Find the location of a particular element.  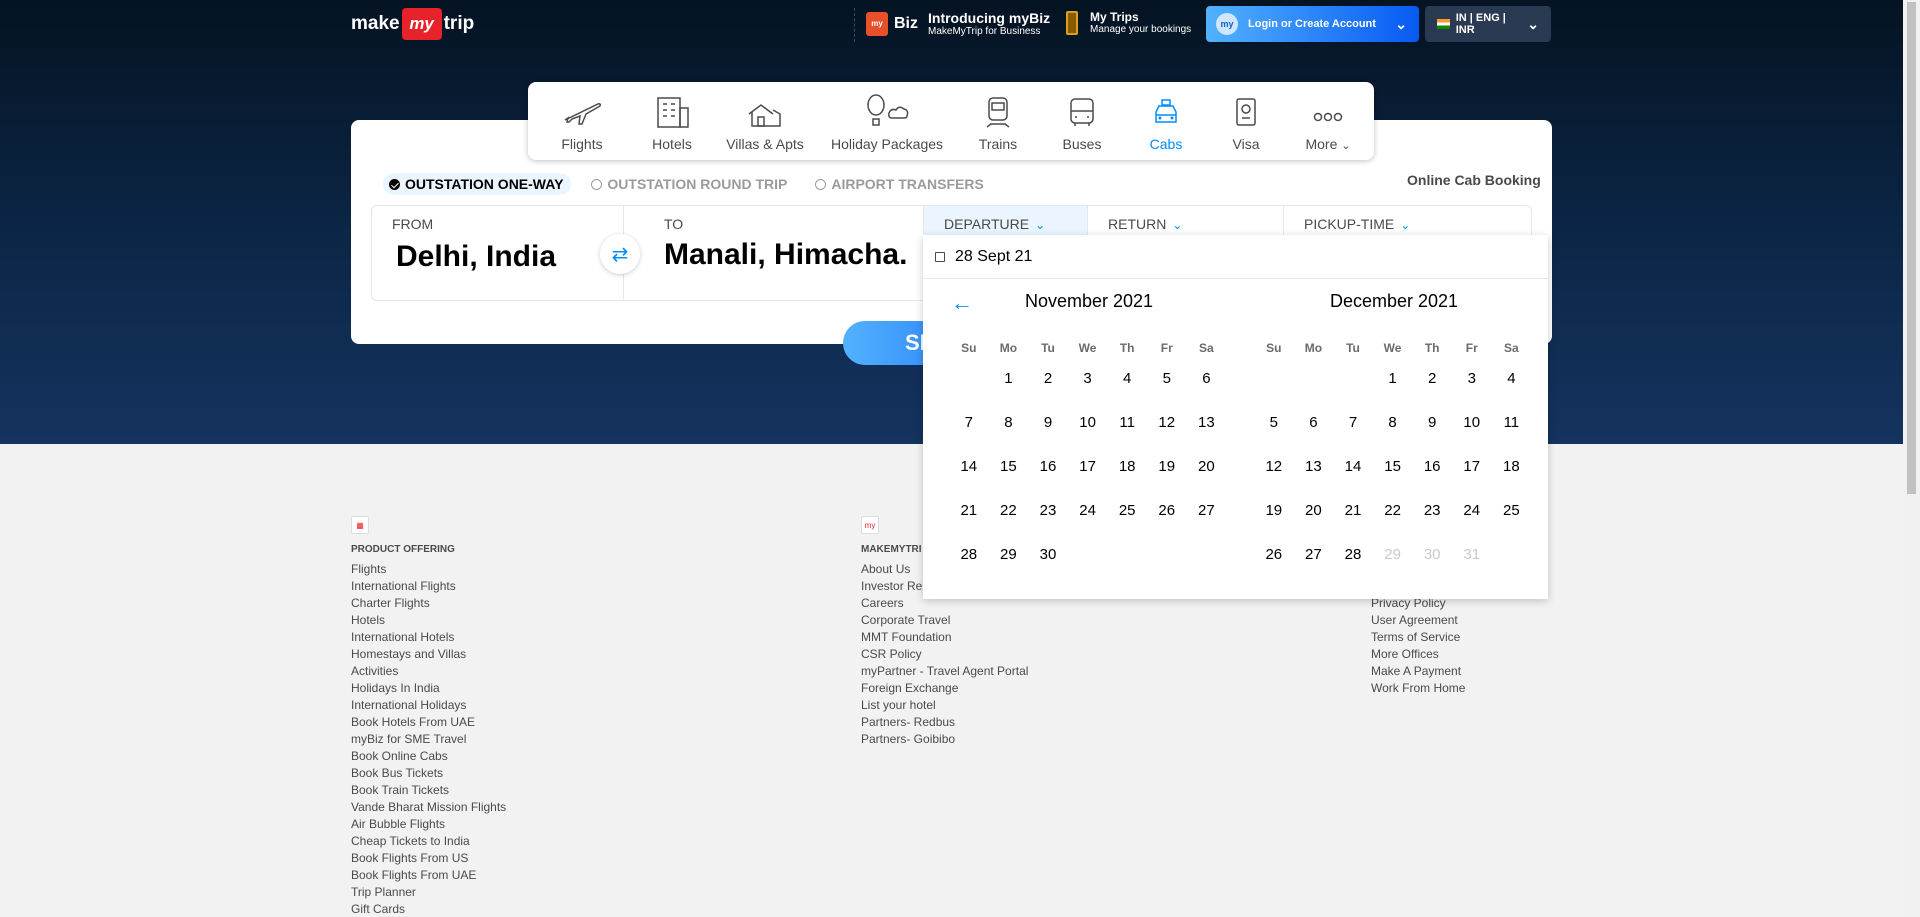

login-button: my Login or Create Account ⌄ is located at coordinates (1312, 24).